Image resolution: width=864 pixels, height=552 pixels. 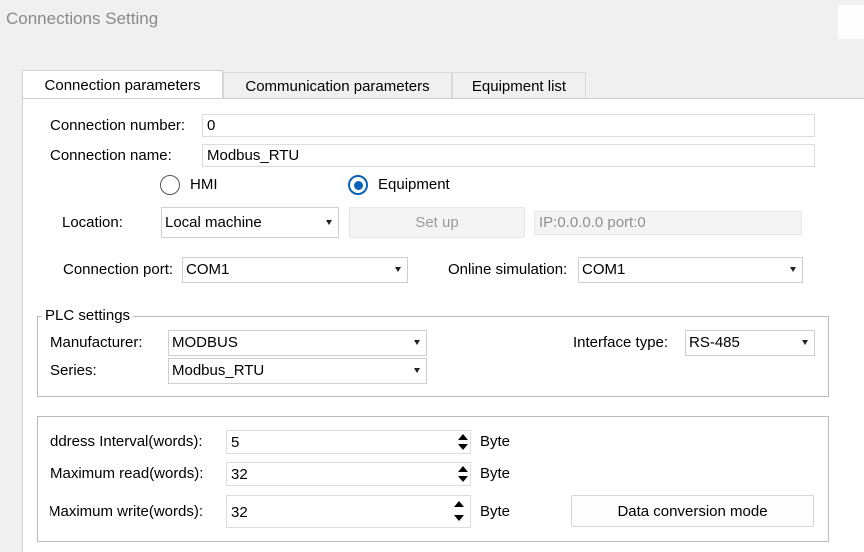 I want to click on address-interval-label-wrap: ddress Interval(words):, so click(x=135, y=443).